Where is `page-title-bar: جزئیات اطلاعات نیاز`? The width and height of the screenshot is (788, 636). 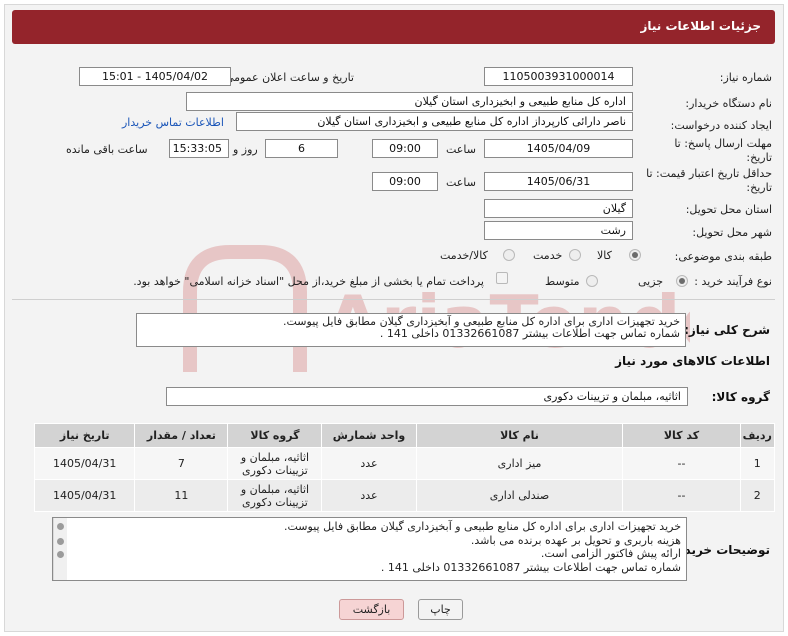 page-title-bar: جزئیات اطلاعات نیاز is located at coordinates (393, 27).